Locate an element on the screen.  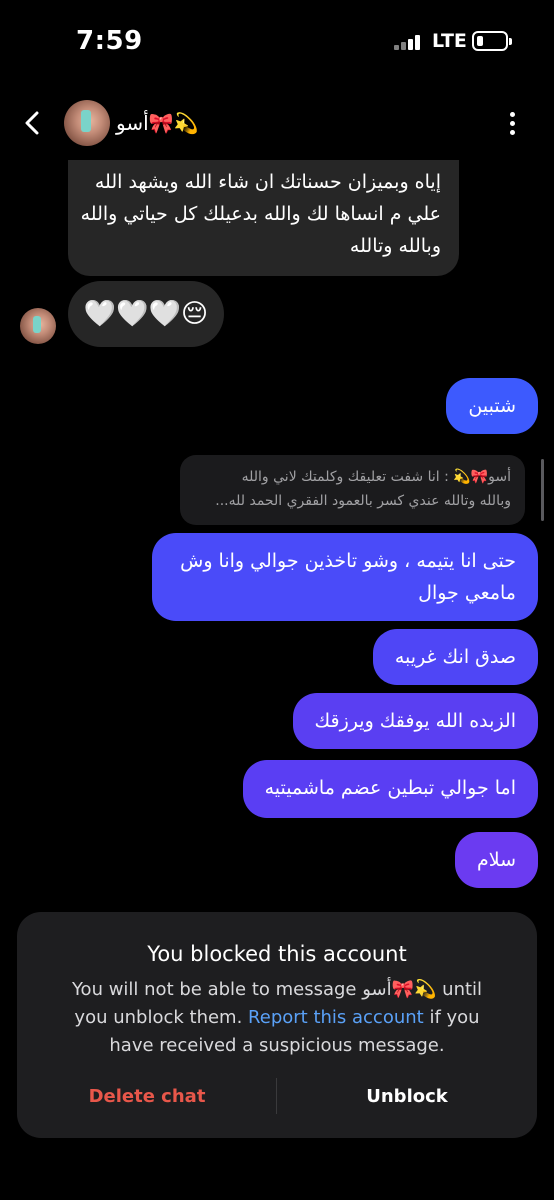
battery-tip is located at coordinates (510, 41).